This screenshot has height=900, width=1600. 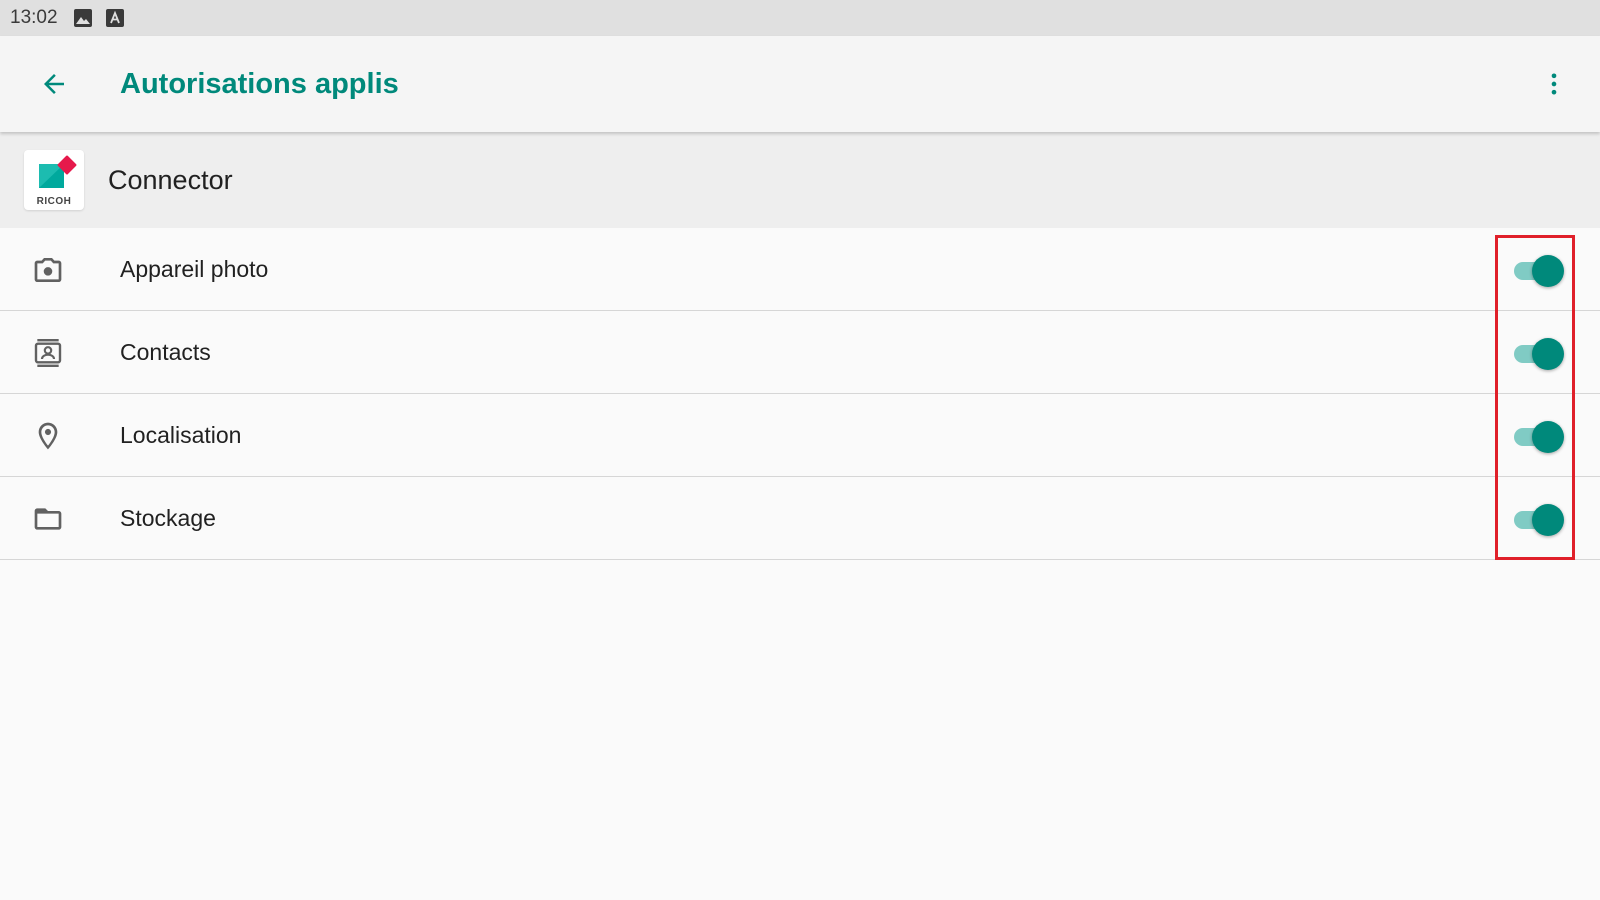 What do you see at coordinates (800, 518) in the screenshot?
I see `permission-row-storage: Stockage` at bounding box center [800, 518].